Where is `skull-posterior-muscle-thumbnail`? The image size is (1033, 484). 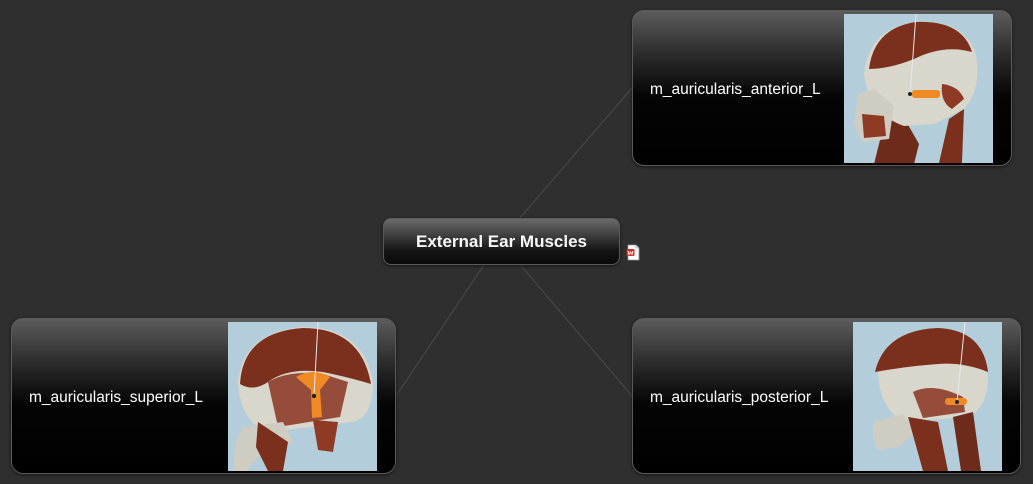
skull-posterior-muscle-thumbnail is located at coordinates (927, 396).